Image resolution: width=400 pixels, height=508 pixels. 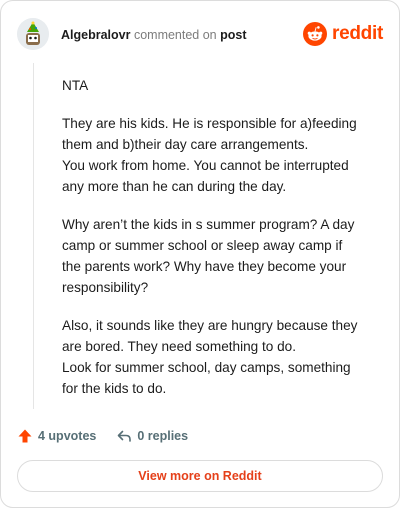 I want to click on comment-line: for the kids to do., so click(x=114, y=388).